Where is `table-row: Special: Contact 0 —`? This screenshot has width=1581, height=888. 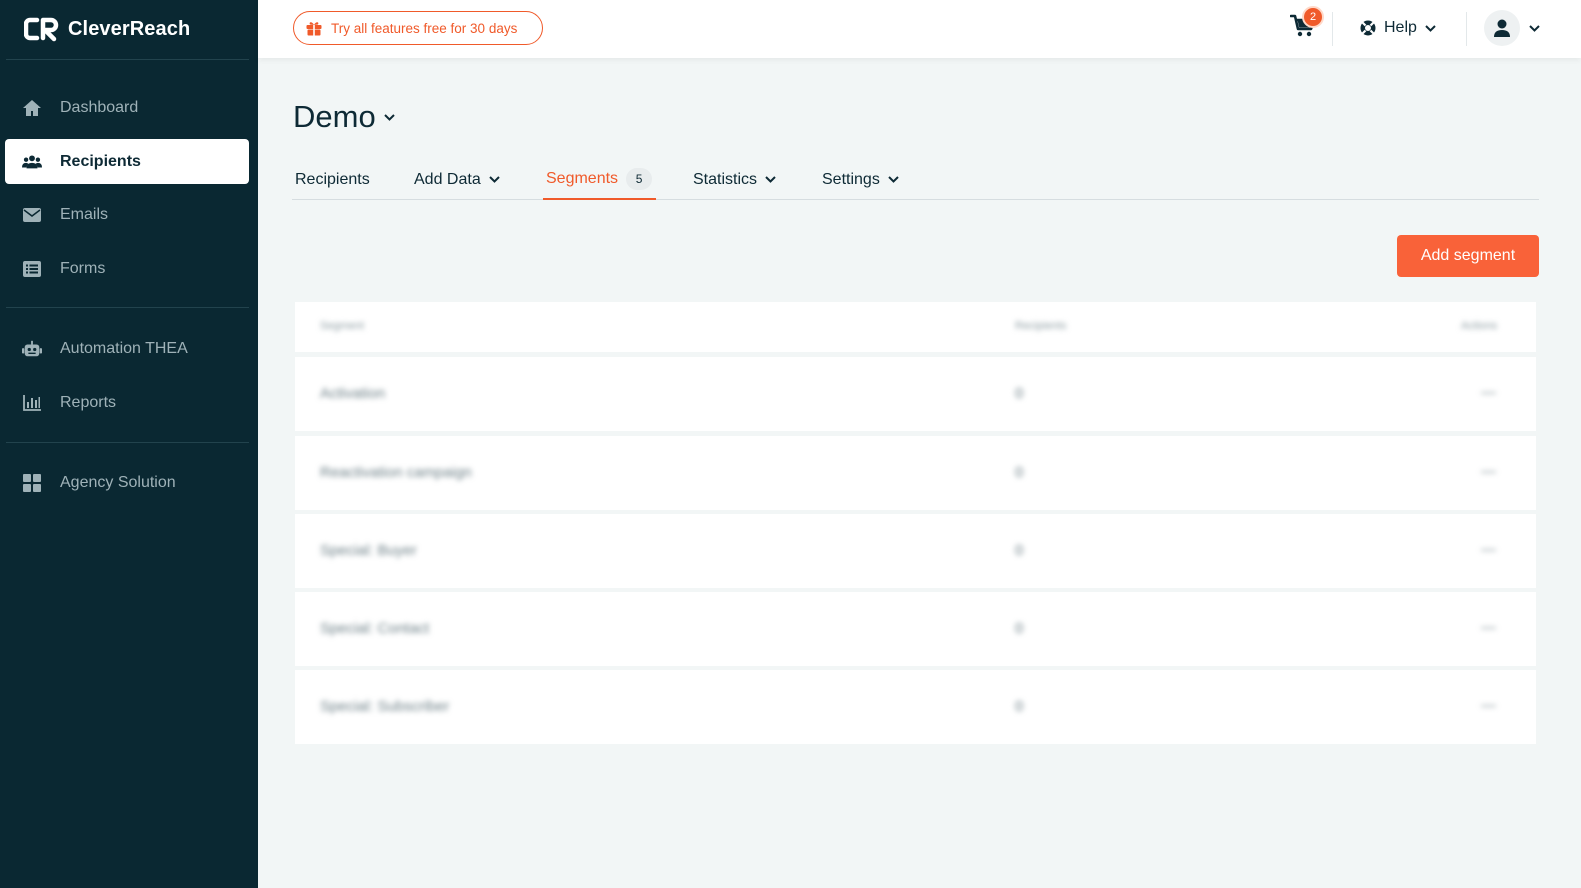
table-row: Special: Contact 0 — is located at coordinates (915, 629).